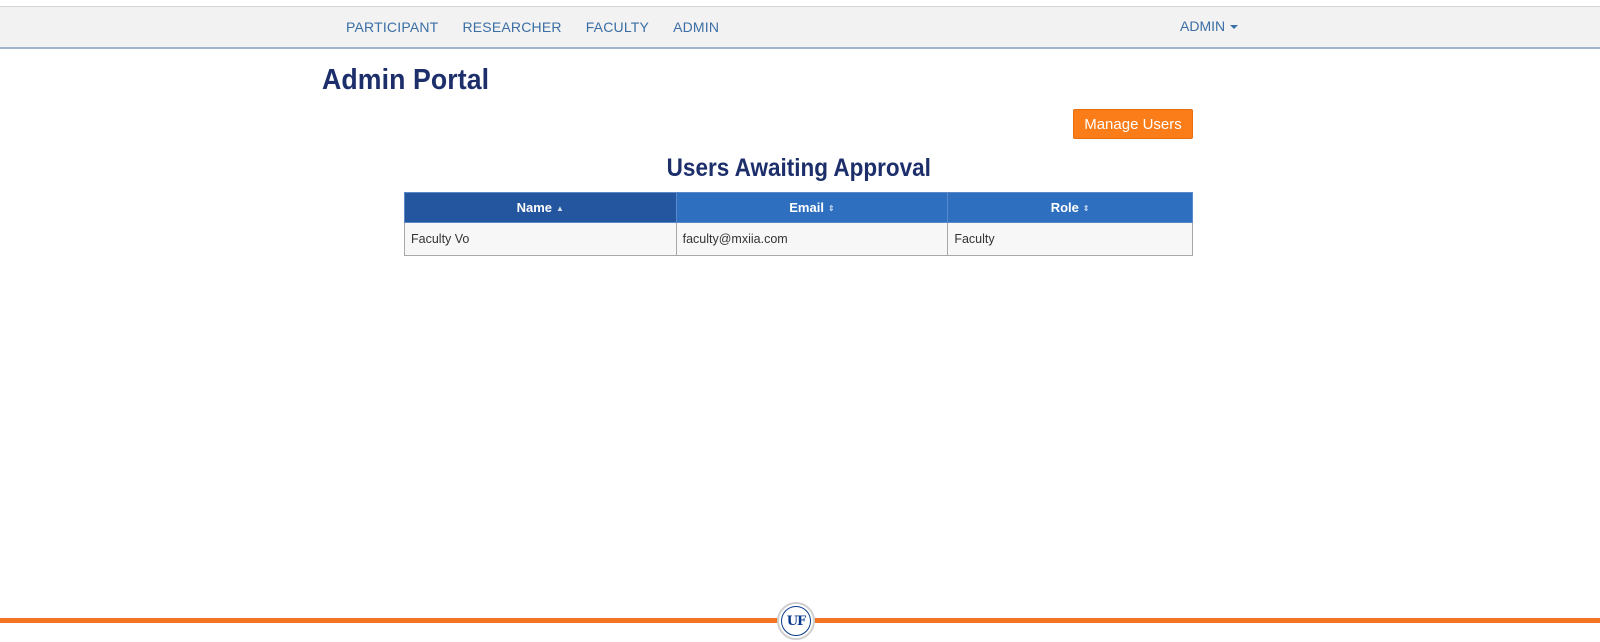 The height and width of the screenshot is (642, 1600). I want to click on nav-links: PARTICIPANT RESEARCHER FACULTY ADMIN, so click(532, 27).